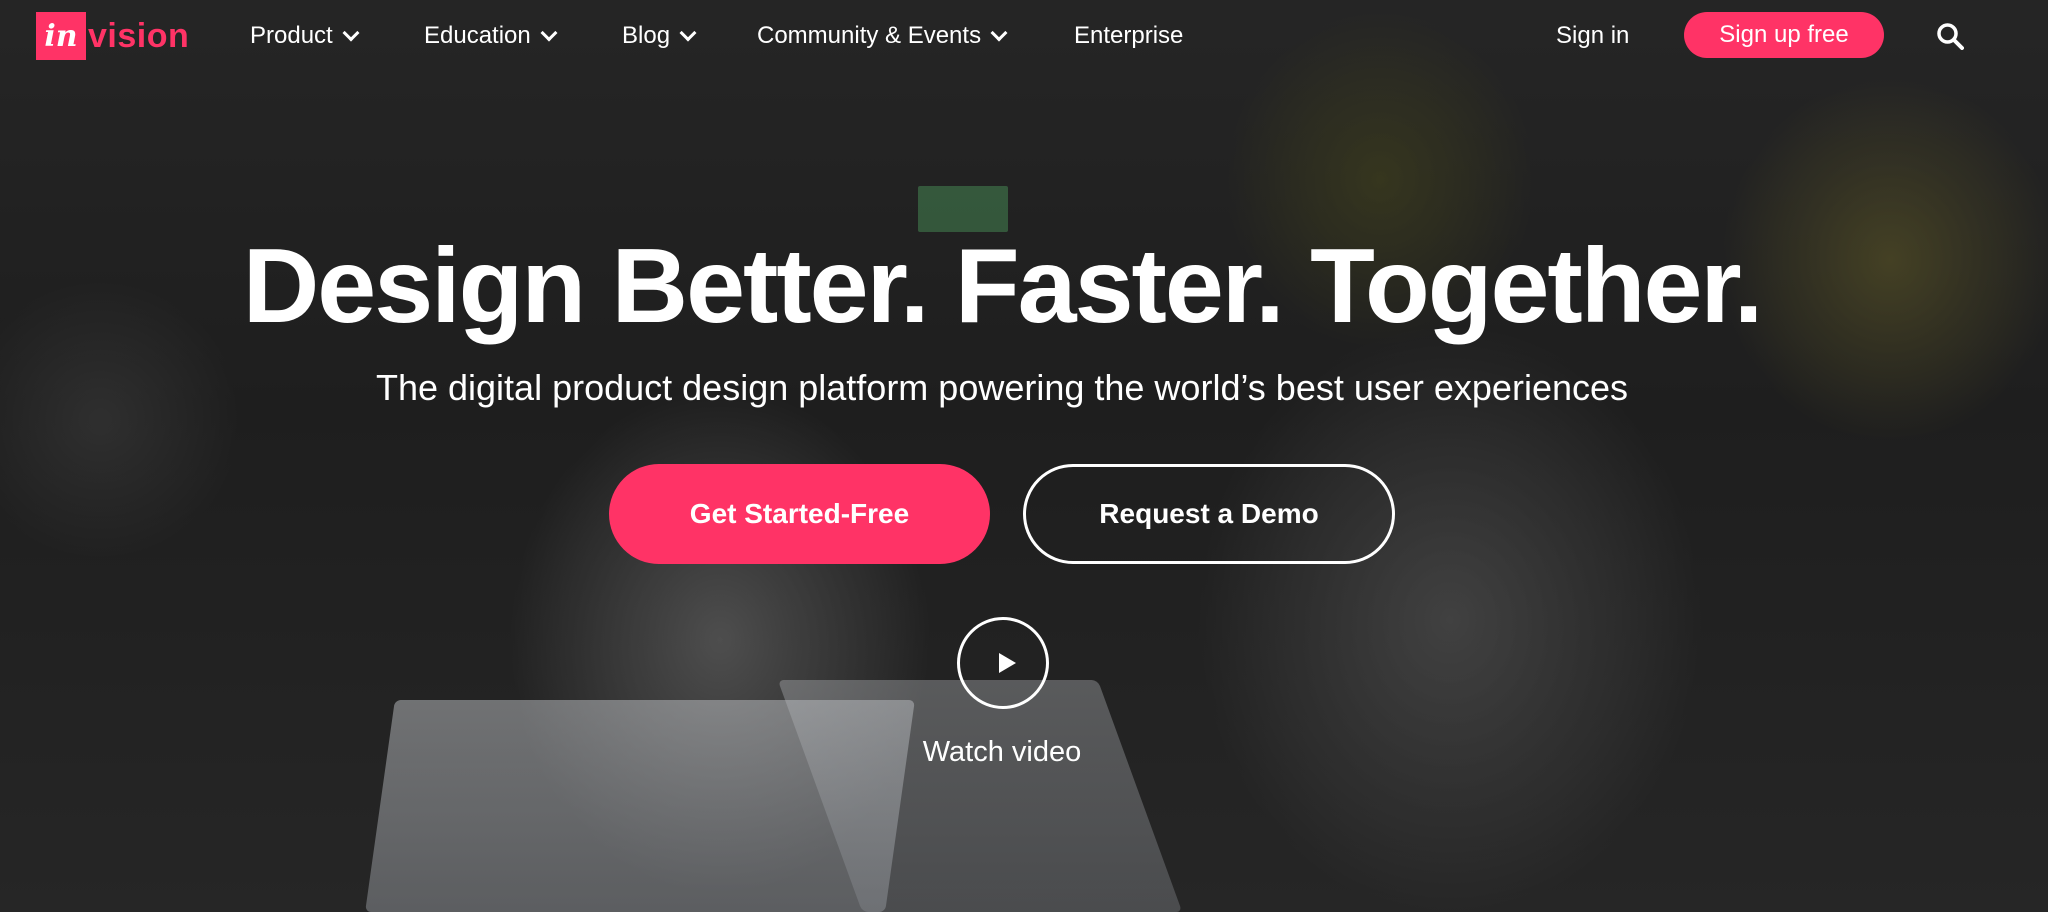  I want to click on nav-item-label: Education, so click(477, 35).